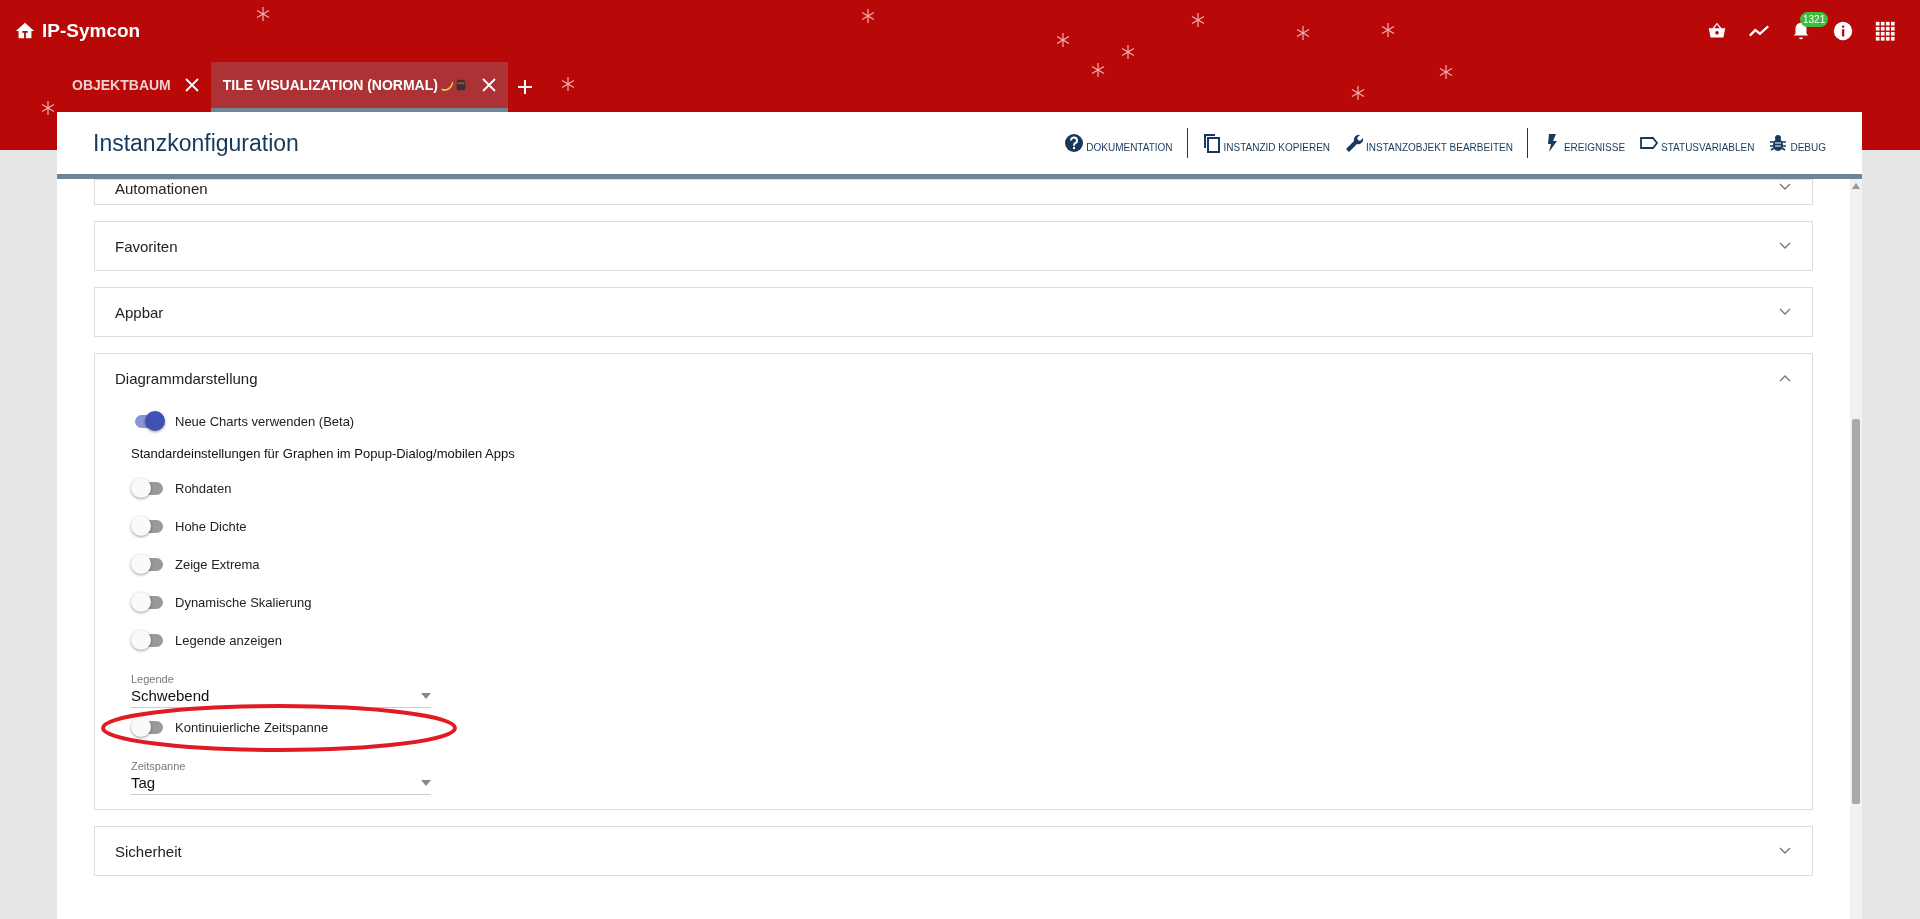  I want to click on section-title: Diagrammdarstellung, so click(186, 378).